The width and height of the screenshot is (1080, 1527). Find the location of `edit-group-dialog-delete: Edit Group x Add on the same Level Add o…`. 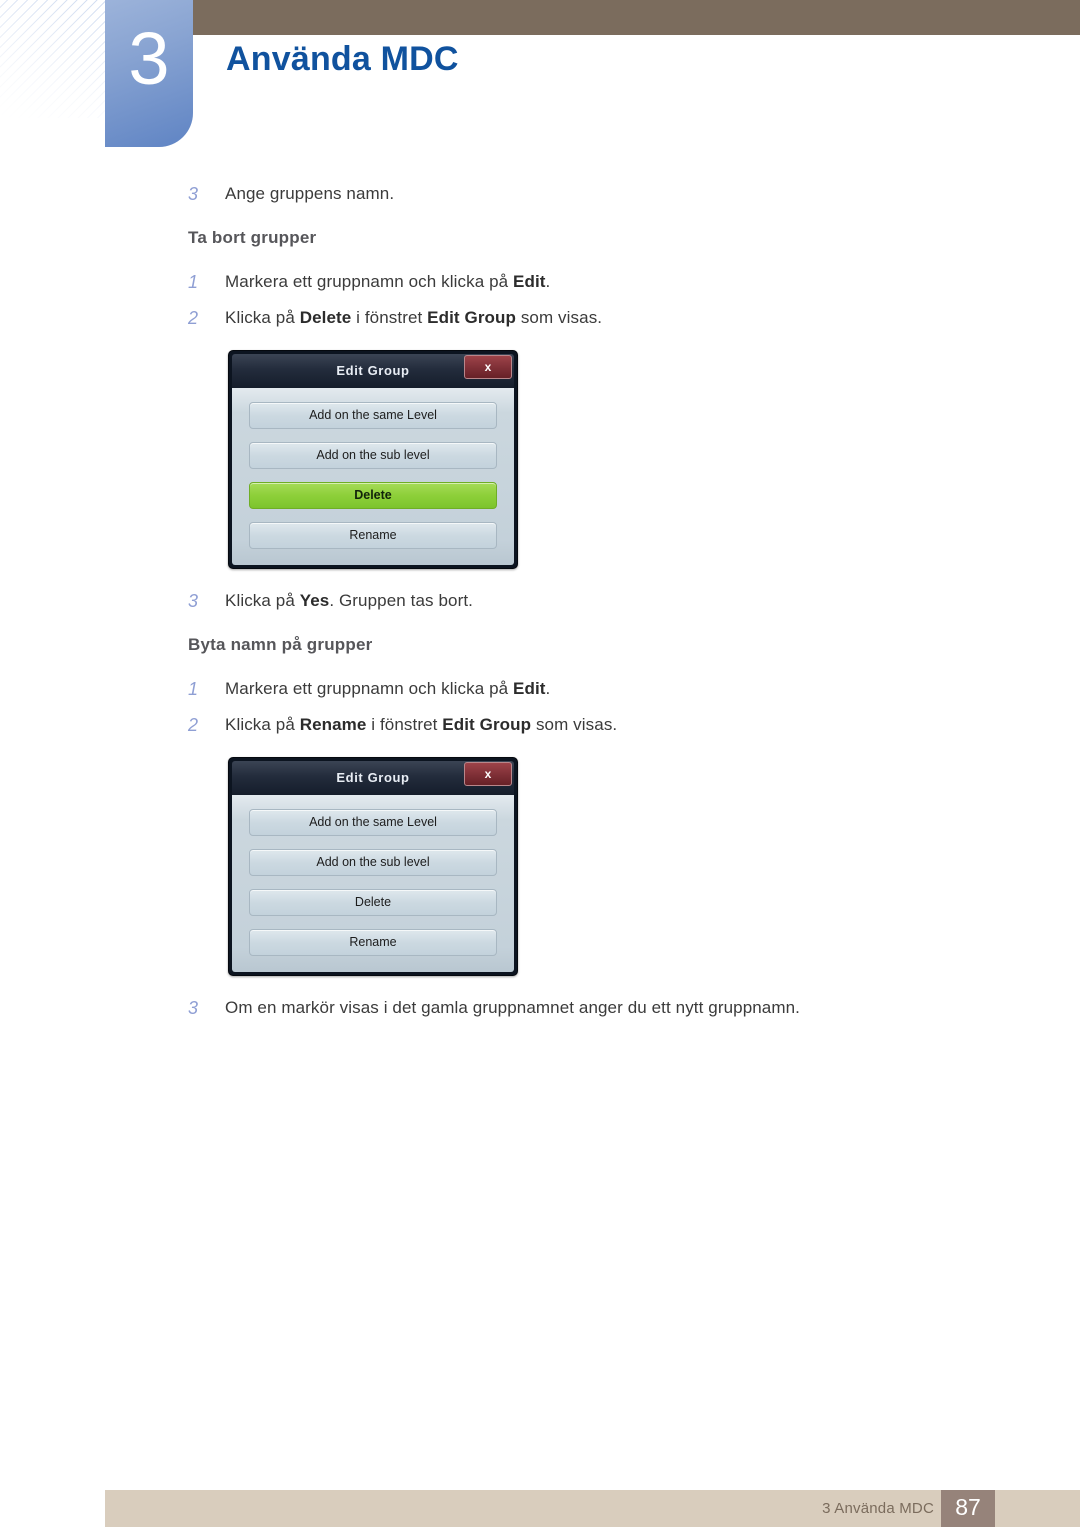

edit-group-dialog-delete: Edit Group x Add on the same Level Add o… is located at coordinates (373, 459).